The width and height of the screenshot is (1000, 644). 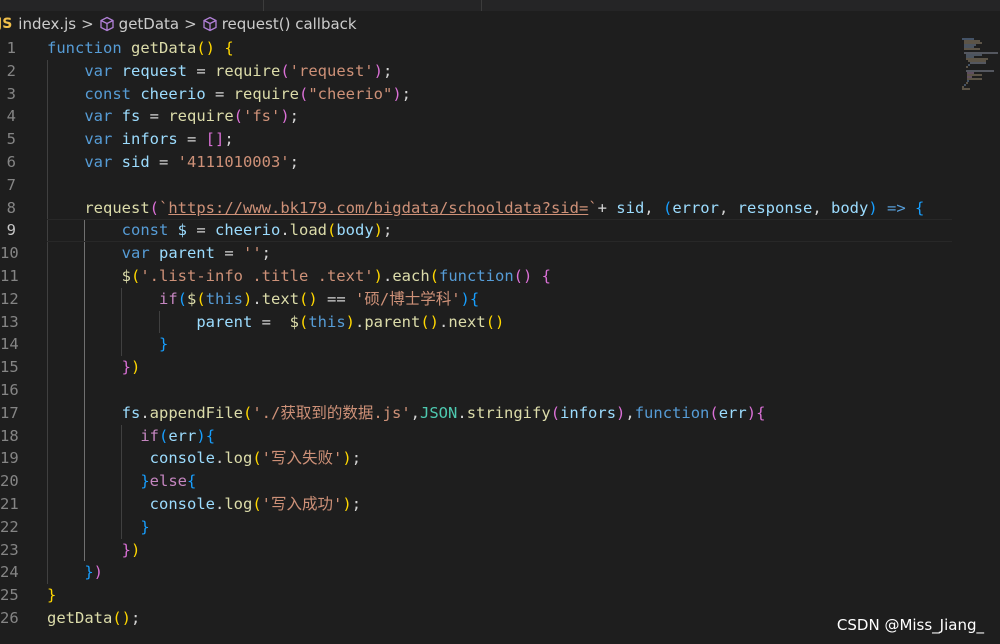 I want to click on code-line: 18 if(err){, so click(x=480, y=436).